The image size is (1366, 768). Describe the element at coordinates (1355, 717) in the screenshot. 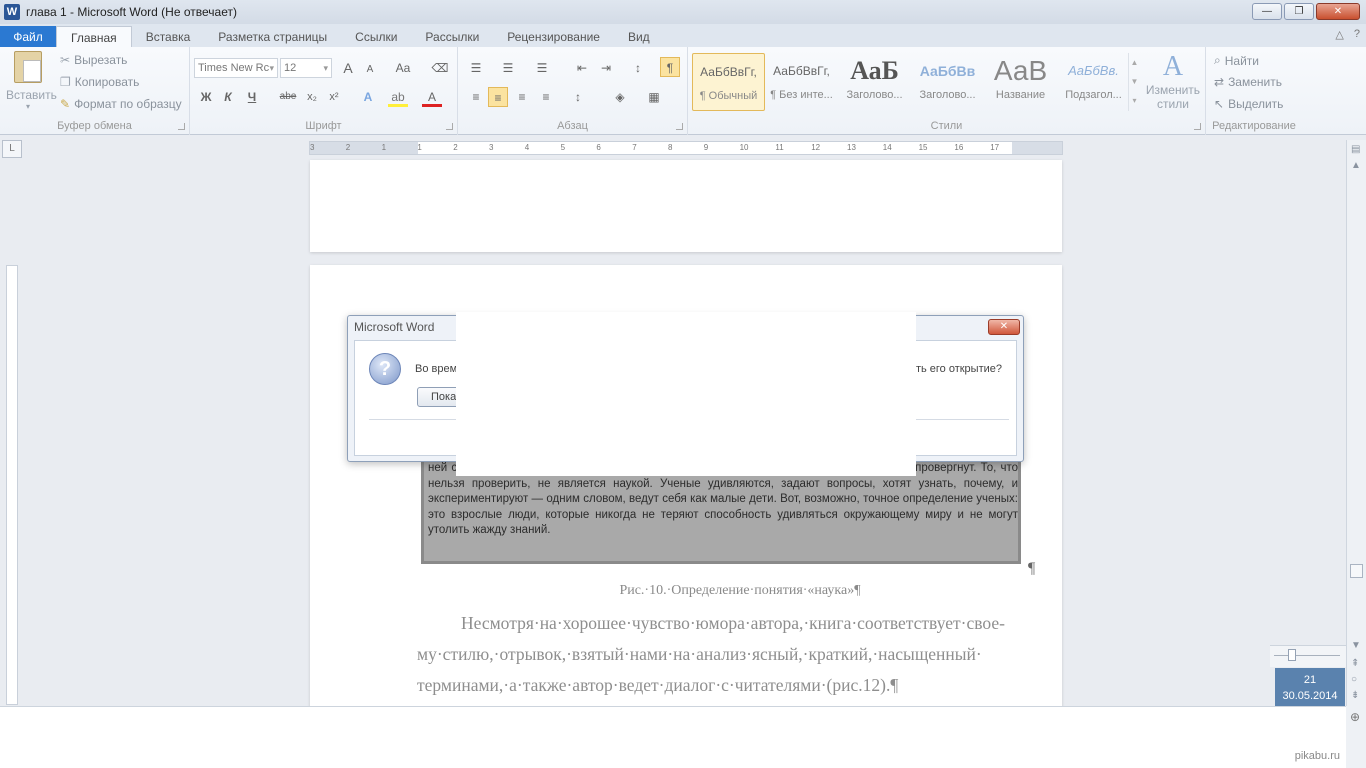

I see `zoom-in-icon: ⊕` at that location.